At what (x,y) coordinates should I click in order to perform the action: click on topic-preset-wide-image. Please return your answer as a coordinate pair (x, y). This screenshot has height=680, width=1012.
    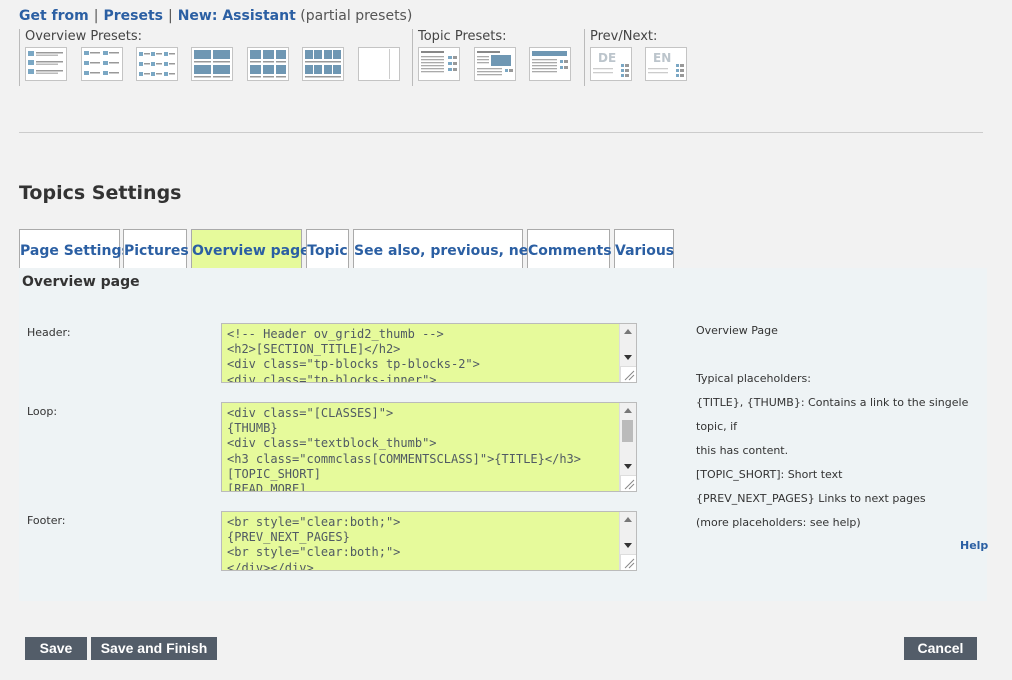
    Looking at the image, I should click on (550, 64).